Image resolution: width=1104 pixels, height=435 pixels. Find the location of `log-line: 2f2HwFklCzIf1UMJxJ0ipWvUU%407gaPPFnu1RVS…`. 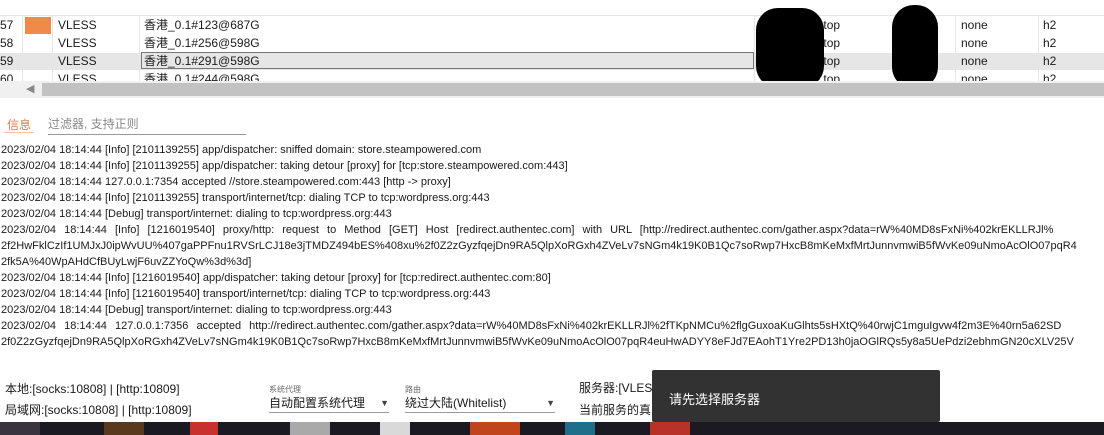

log-line: 2f2HwFklCzIf1UMJxJ0ipWvUU%407gaPPFnu1RVS… is located at coordinates (539, 246).